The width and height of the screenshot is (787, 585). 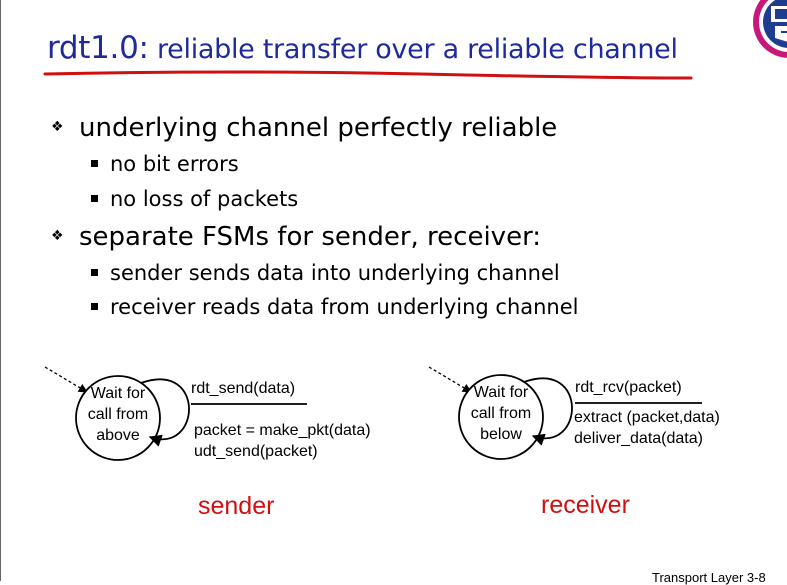 I want to click on receiver-action-label: extract (packet,data), so click(x=647, y=417).